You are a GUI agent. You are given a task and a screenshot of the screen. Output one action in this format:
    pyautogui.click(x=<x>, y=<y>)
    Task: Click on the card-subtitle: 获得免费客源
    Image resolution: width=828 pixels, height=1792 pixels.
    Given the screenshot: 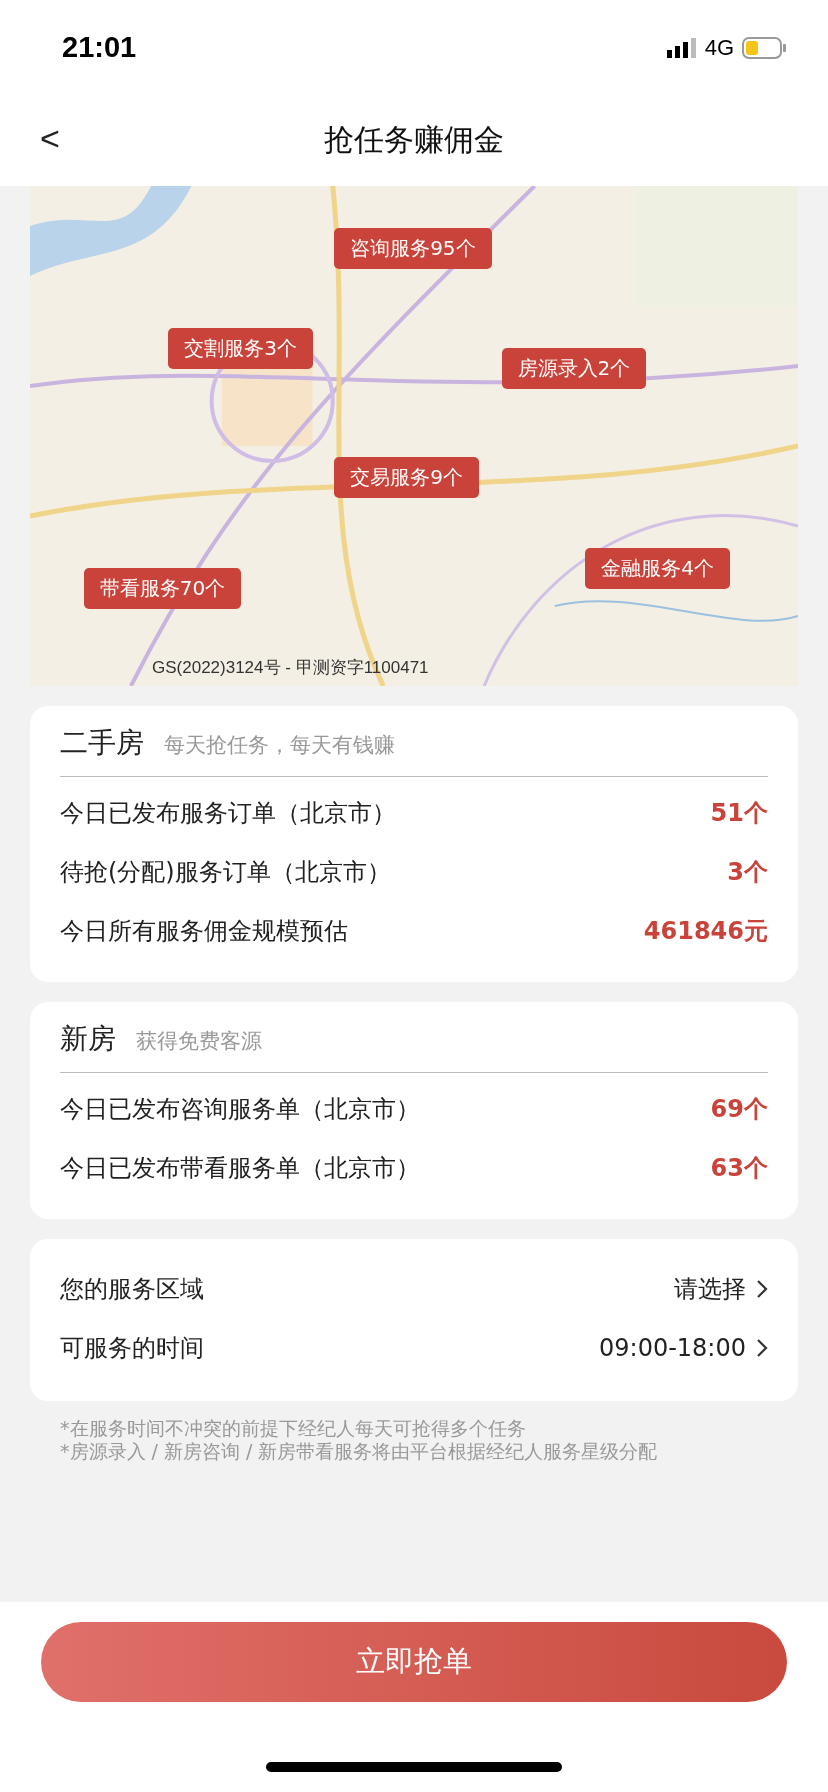 What is the action you would take?
    pyautogui.click(x=199, y=1041)
    